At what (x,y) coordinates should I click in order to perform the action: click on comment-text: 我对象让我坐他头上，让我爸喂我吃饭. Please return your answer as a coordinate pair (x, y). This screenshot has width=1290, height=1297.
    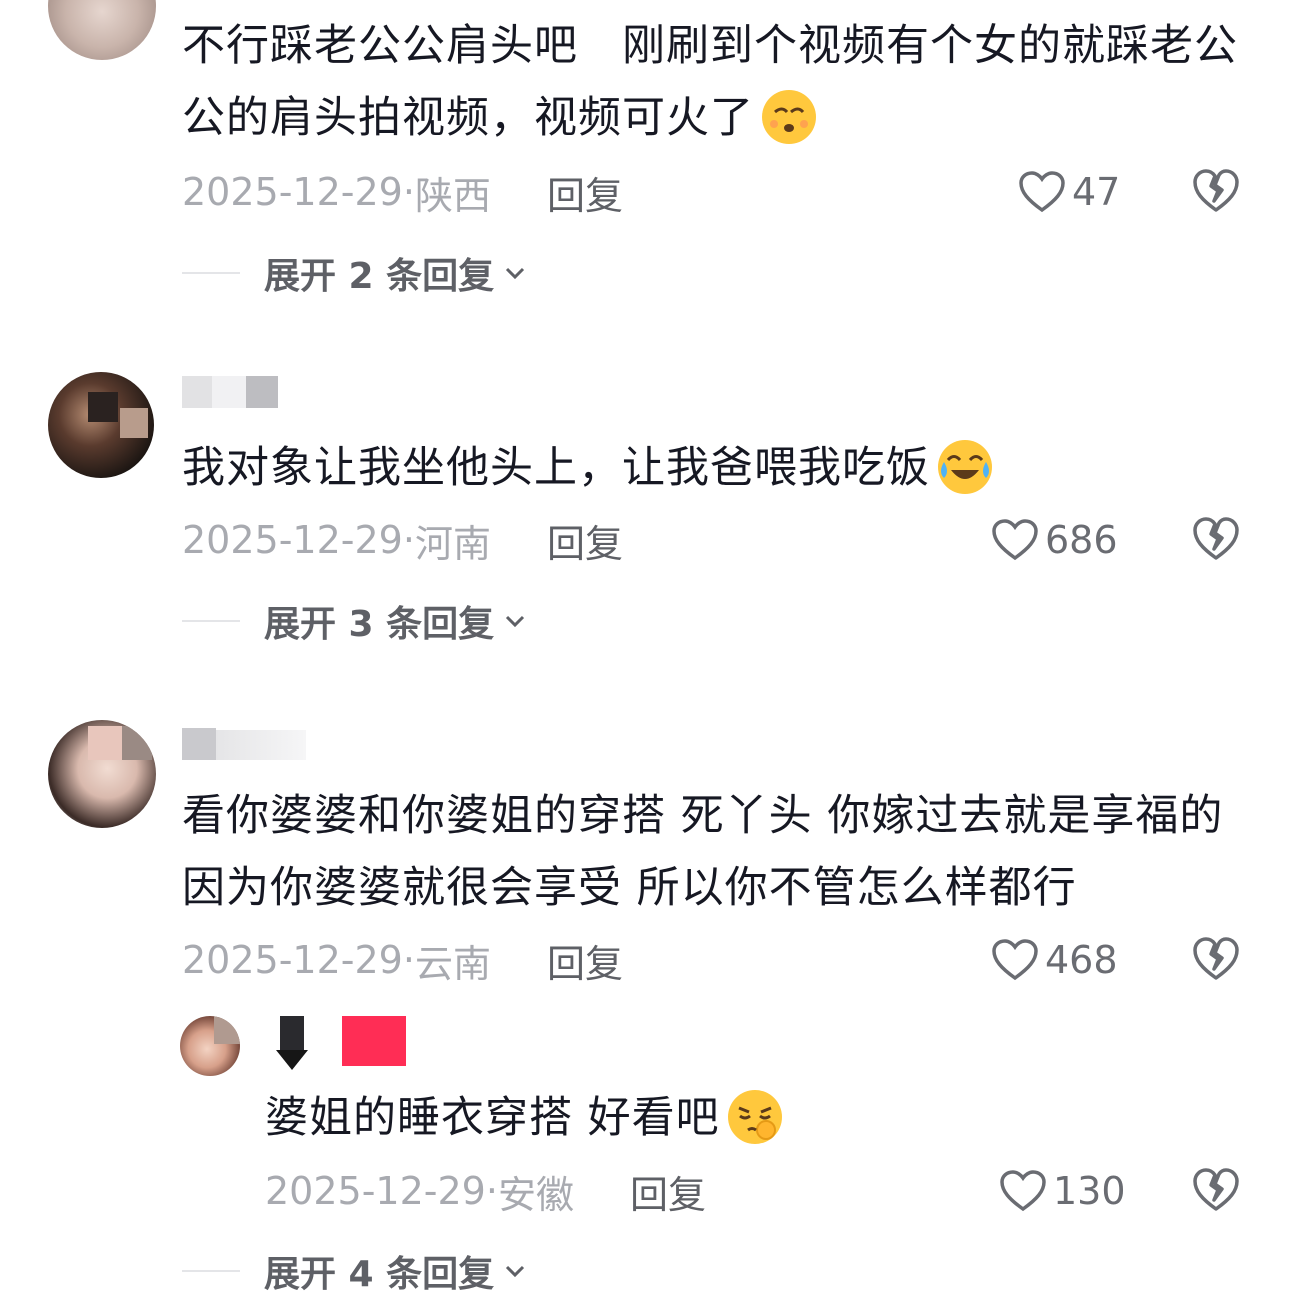
    Looking at the image, I should click on (717, 468).